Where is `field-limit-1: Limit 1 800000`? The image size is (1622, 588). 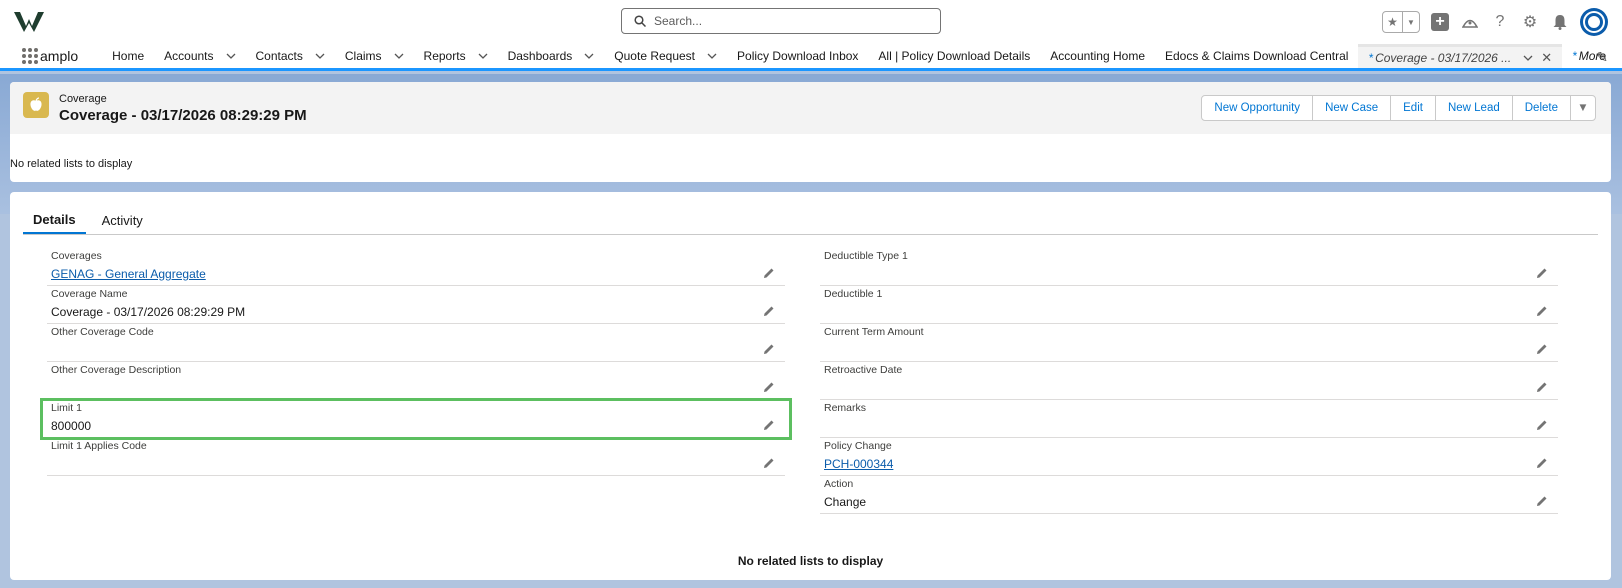
field-limit-1: Limit 1 800000 is located at coordinates (416, 419).